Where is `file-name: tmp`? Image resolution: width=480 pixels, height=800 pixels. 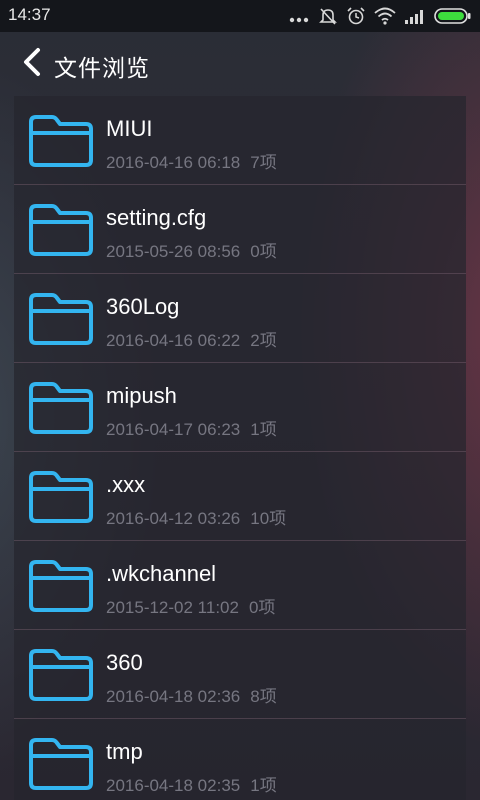
file-name: tmp is located at coordinates (124, 751).